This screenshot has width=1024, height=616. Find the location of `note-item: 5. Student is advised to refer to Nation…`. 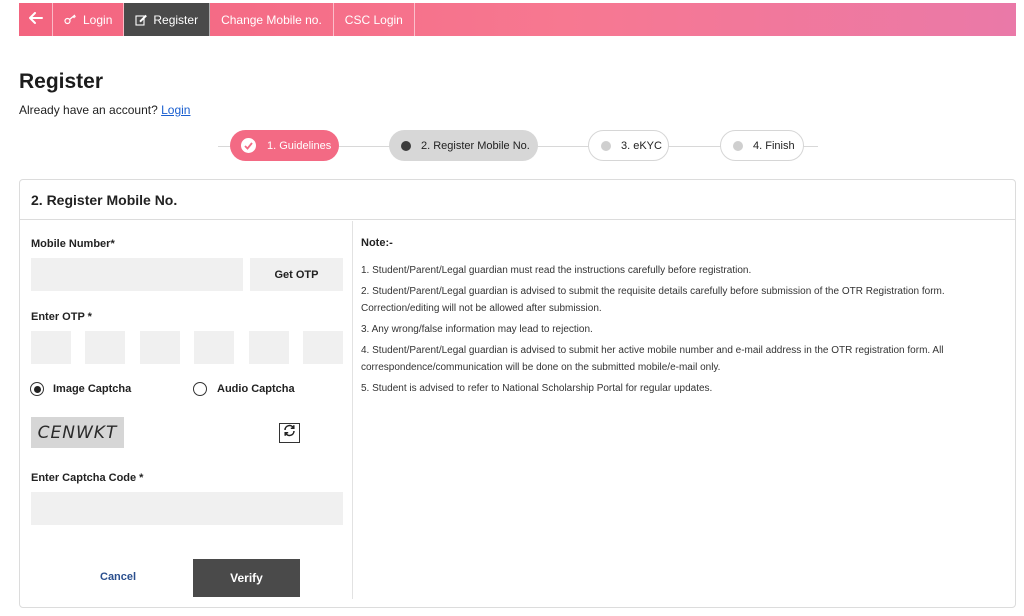

note-item: 5. Student is advised to refer to Nation… is located at coordinates (537, 388).